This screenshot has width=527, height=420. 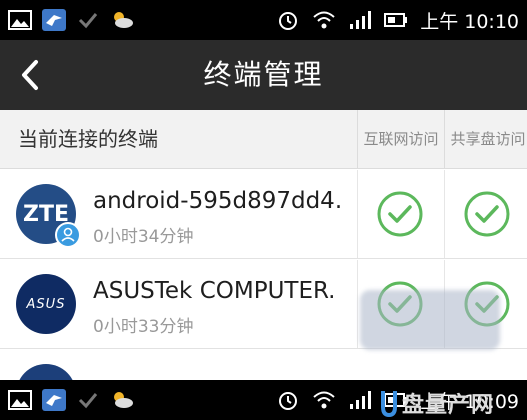 I want to click on shared-disk-access-toggle, so click(x=487, y=214).